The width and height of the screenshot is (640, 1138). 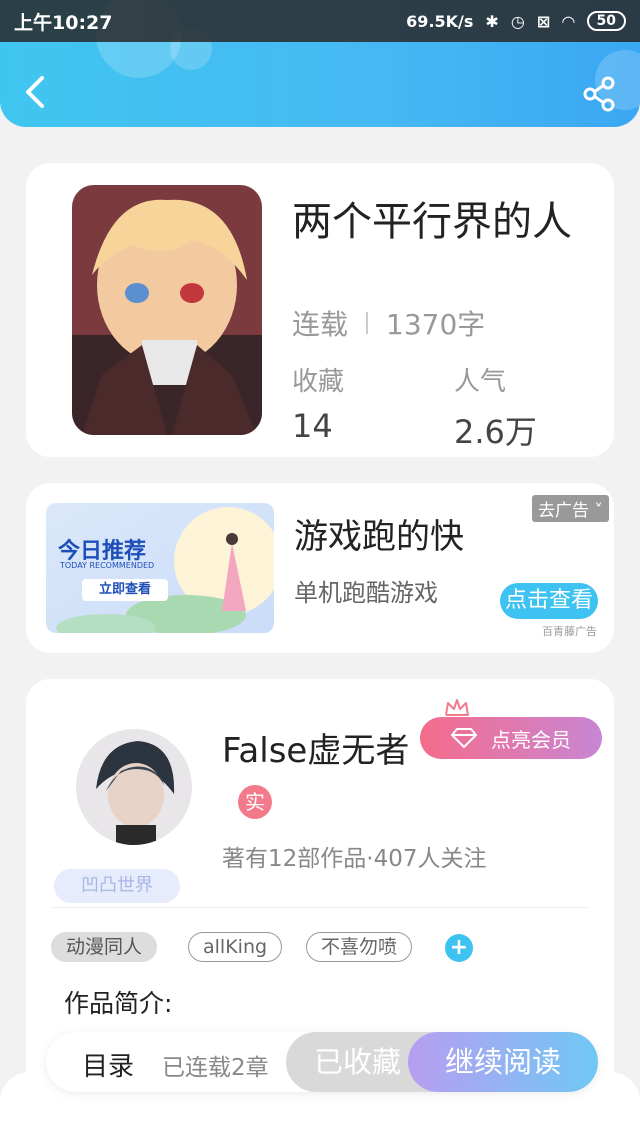 I want to click on vip-button: 点亮会员, so click(x=511, y=738).